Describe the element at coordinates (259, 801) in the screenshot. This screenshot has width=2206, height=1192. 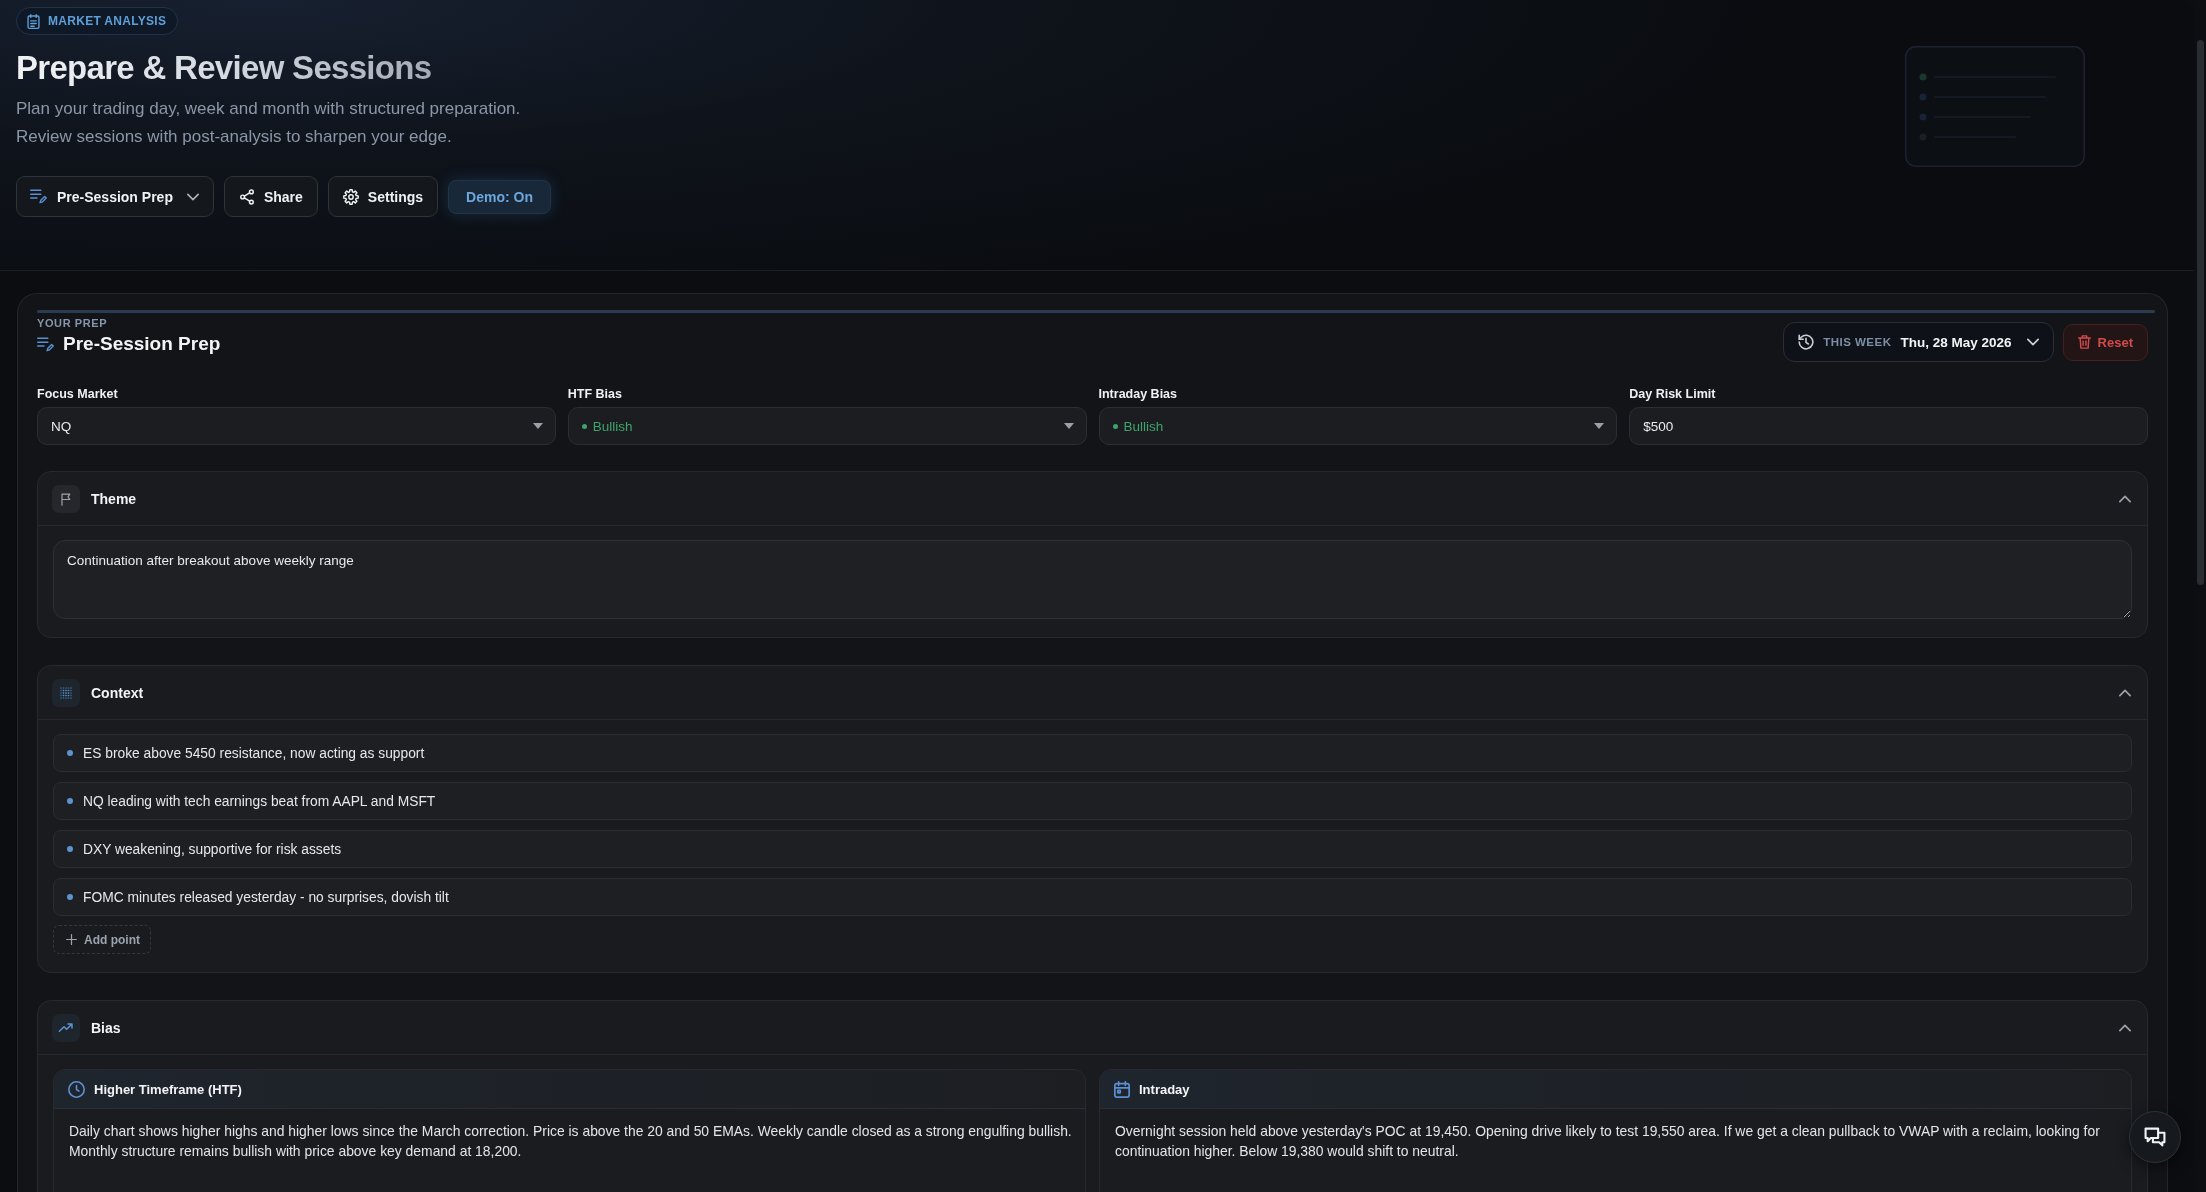
I see `item-text: NQ leading with tech earnings beat from AAPL and MSFT` at that location.